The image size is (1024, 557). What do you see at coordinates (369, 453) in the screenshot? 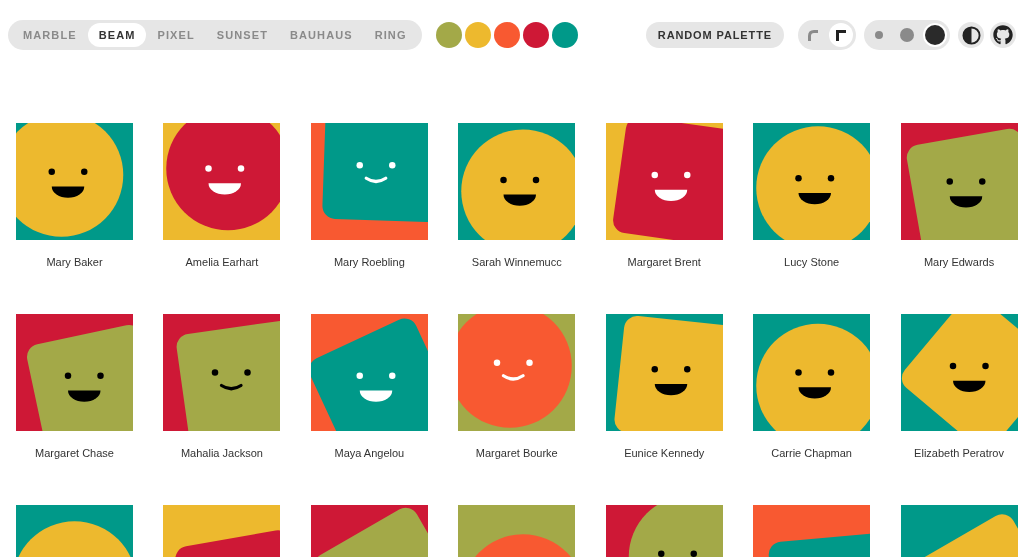
I see `avatar-name: Maya Angelou` at bounding box center [369, 453].